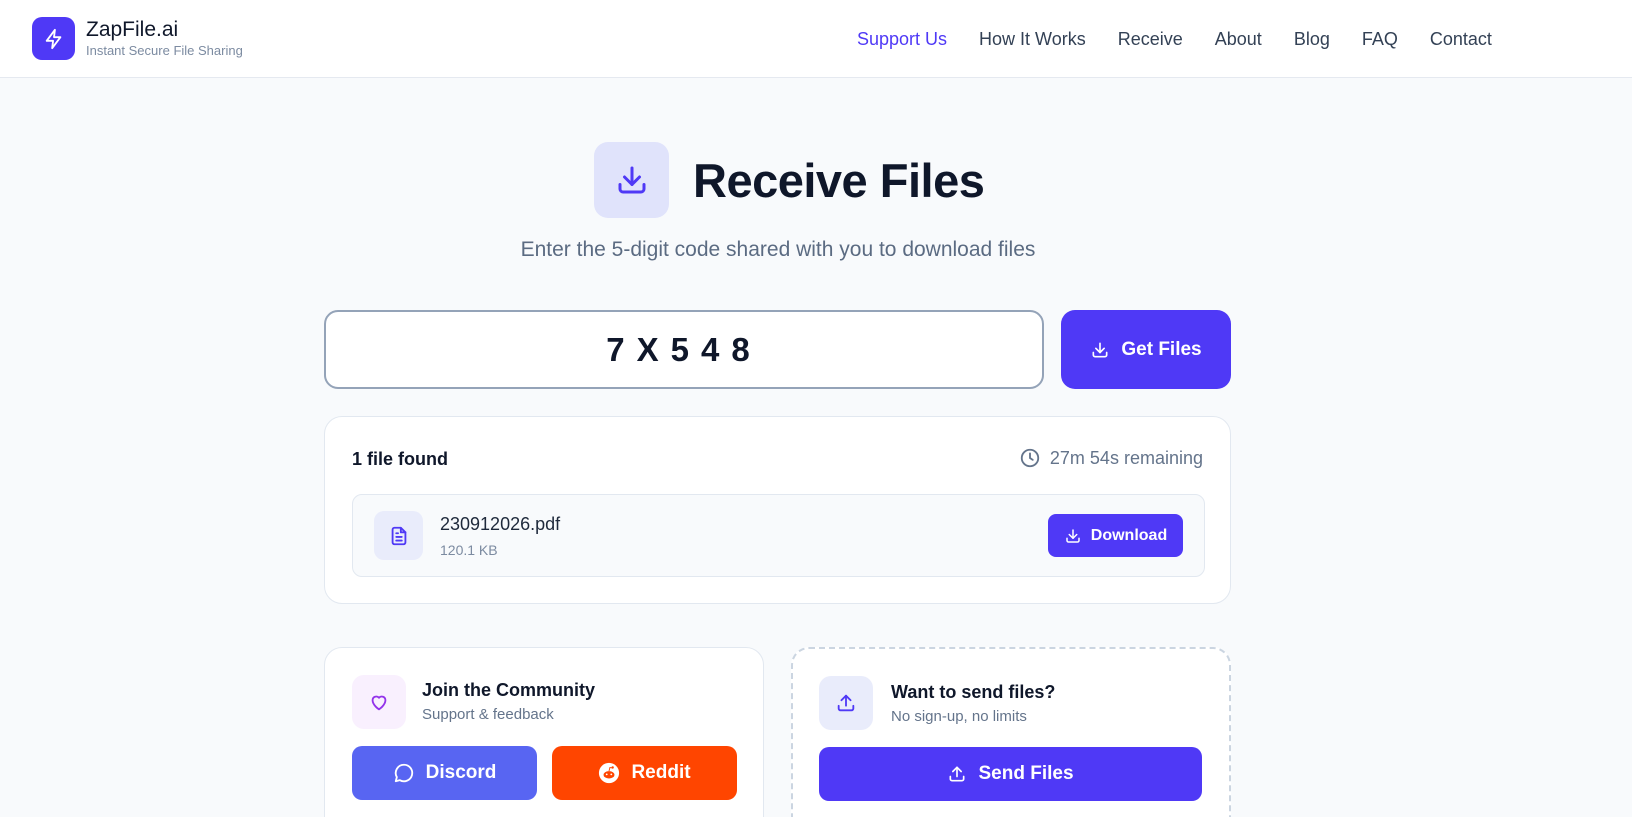 The image size is (1632, 817). I want to click on reddit-button: Reddit, so click(644, 773).